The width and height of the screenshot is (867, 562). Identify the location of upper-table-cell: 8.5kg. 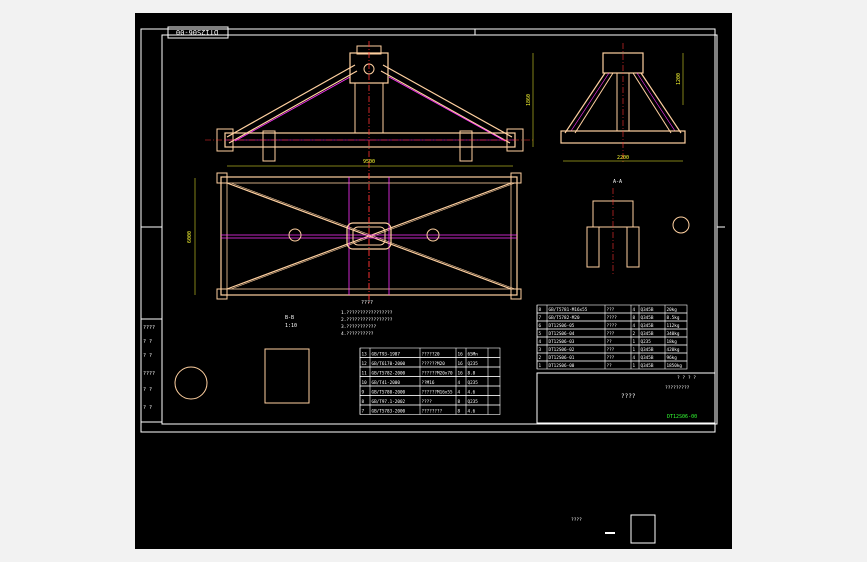
(673, 318).